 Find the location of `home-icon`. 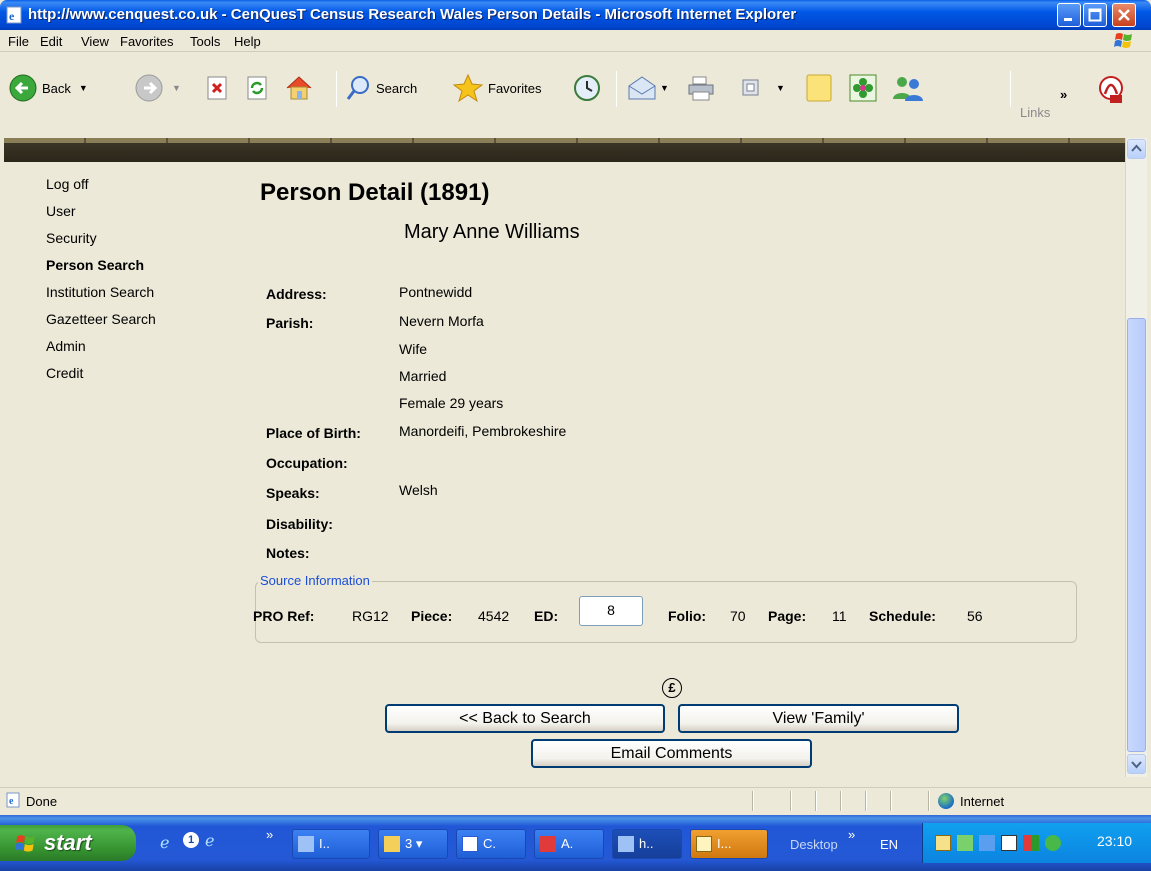

home-icon is located at coordinates (299, 88).